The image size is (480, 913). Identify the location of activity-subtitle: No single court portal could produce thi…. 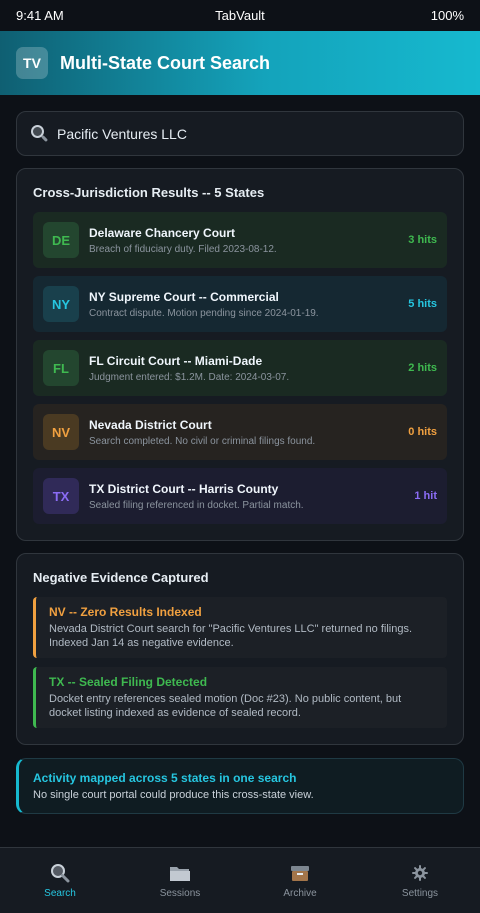
(173, 795).